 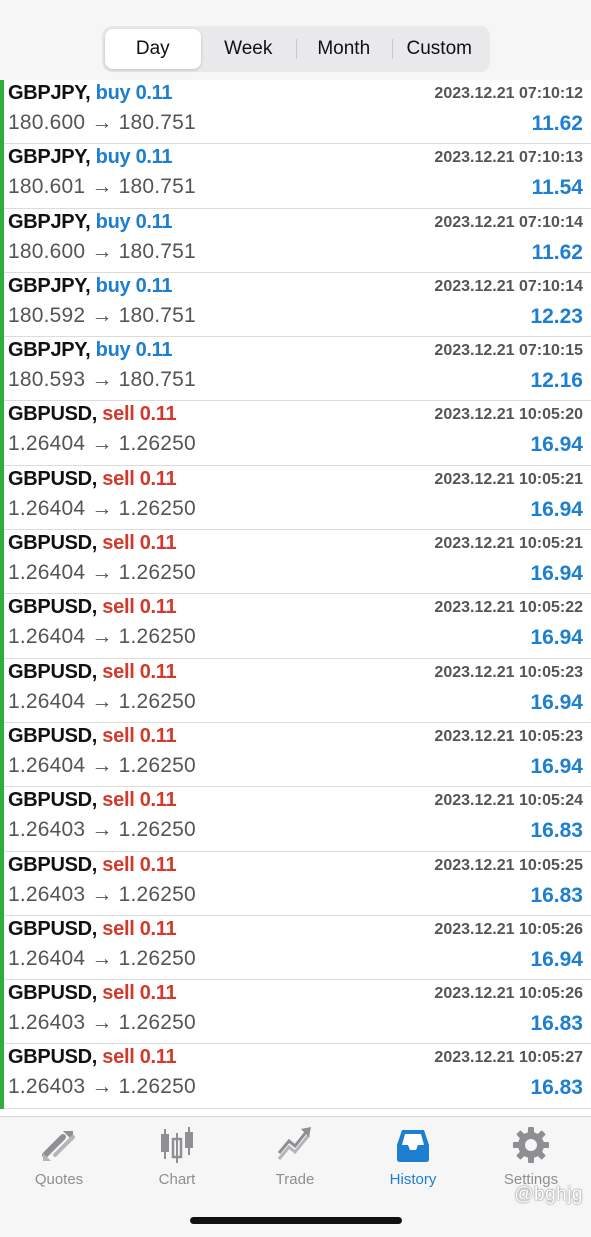 I want to click on deal-time: 2023.12.21 10:05:23, so click(x=508, y=736).